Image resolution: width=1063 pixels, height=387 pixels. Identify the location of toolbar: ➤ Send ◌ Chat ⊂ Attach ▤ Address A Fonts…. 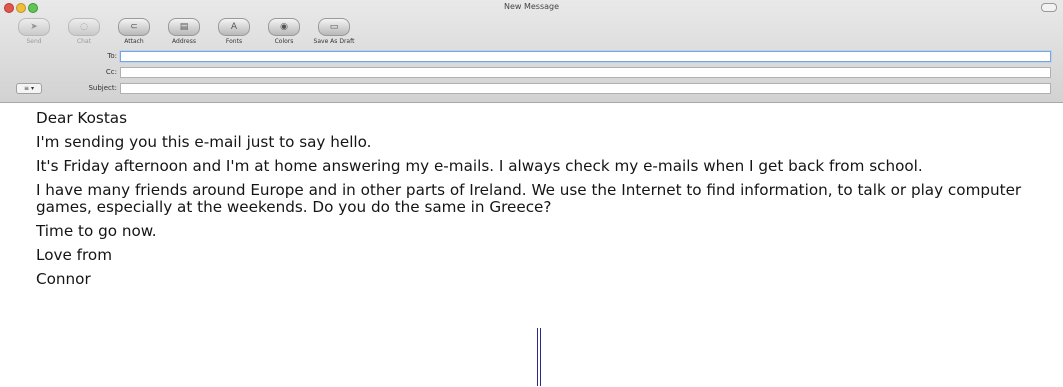
(184, 33).